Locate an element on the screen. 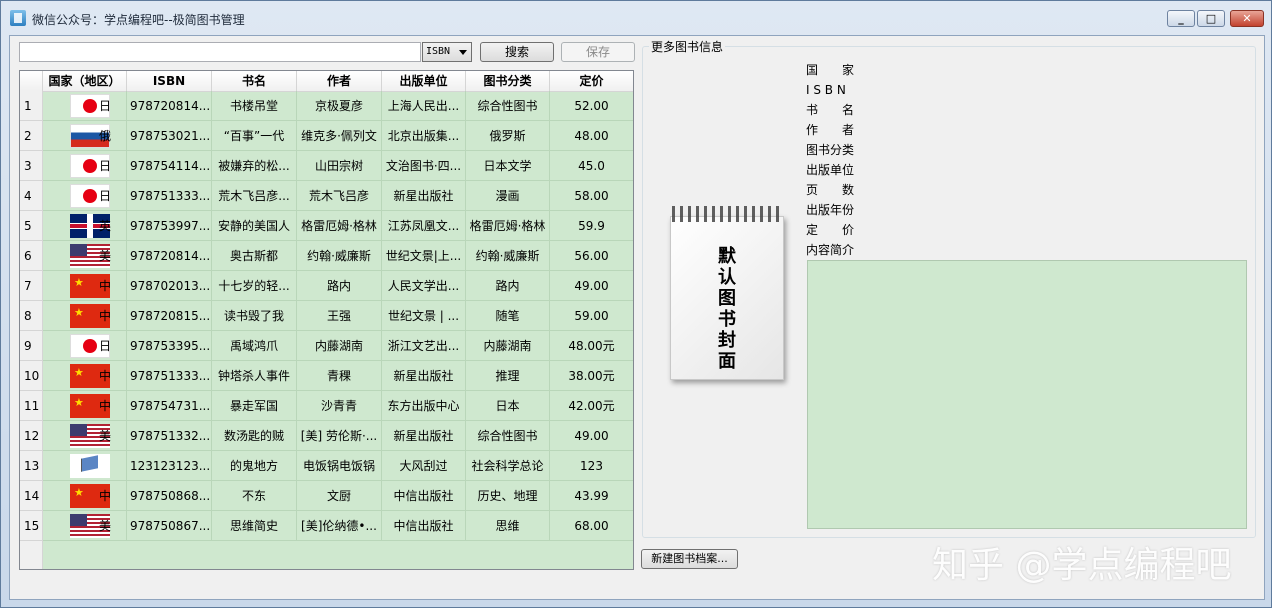 This screenshot has height=608, width=1272. cell-title: 禹域鸿爪 is located at coordinates (254, 346).